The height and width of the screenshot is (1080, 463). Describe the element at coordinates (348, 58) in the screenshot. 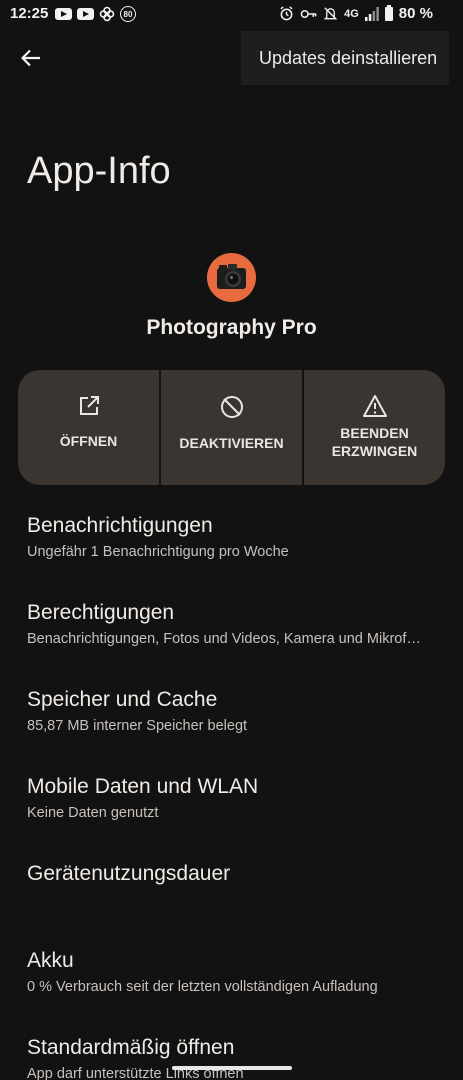

I see `menu-item-uninstall-updates: Updates deinstallieren` at that location.